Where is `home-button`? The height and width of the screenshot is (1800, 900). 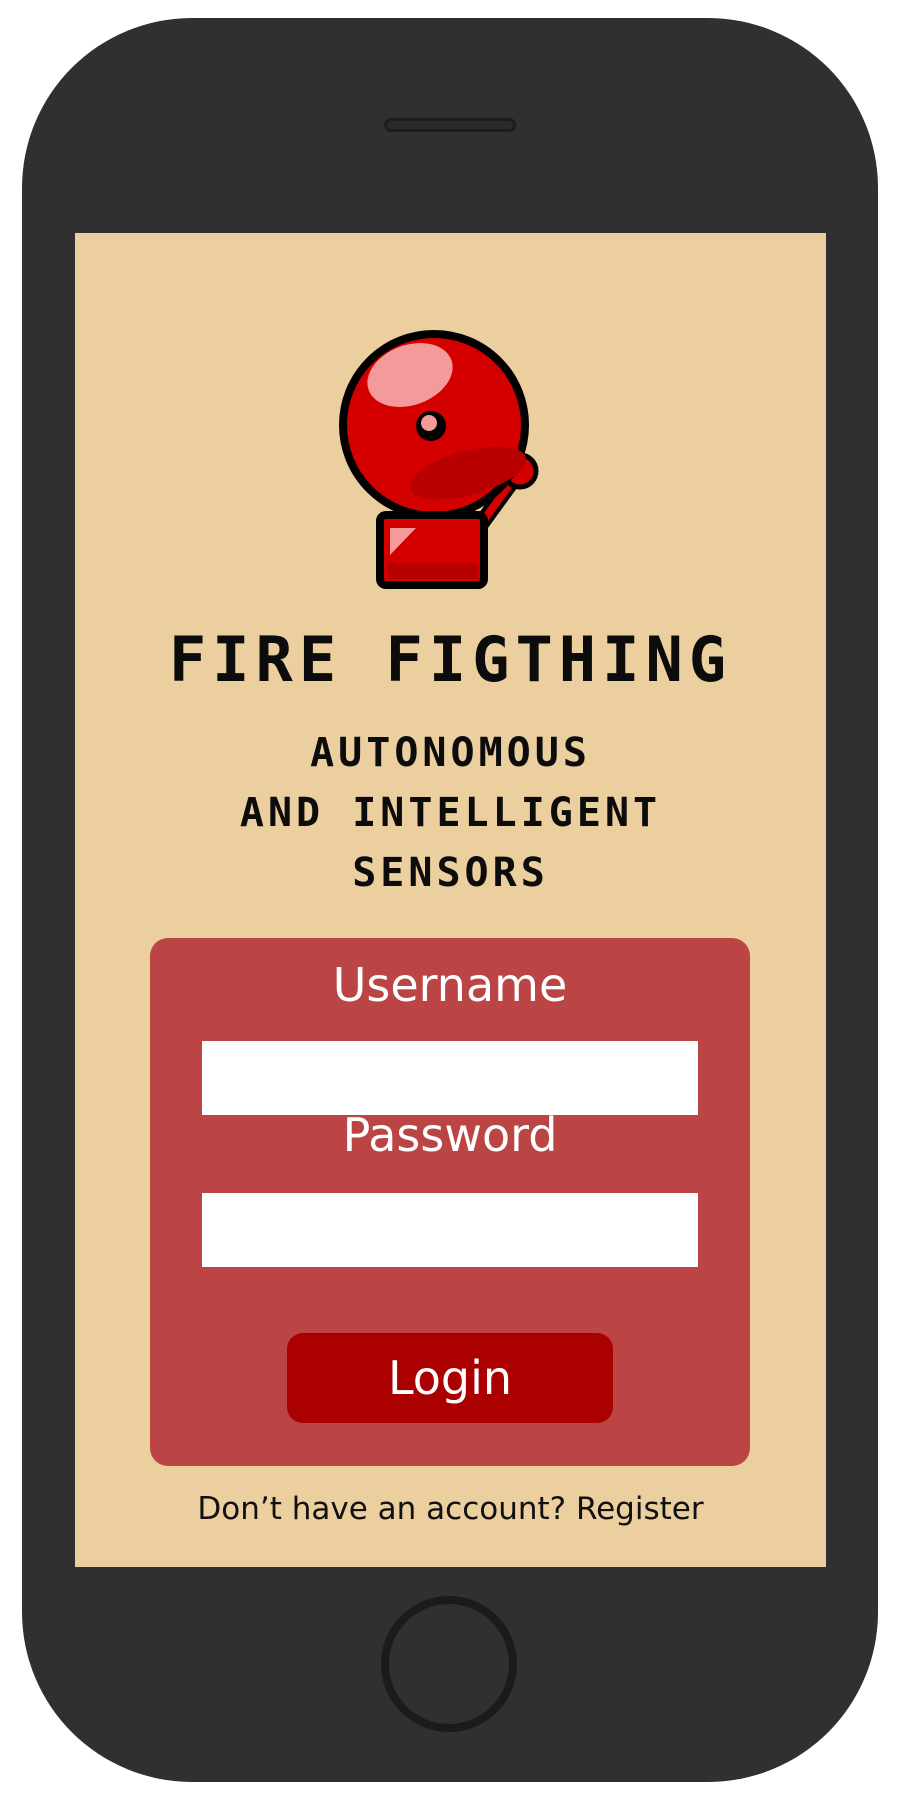 home-button is located at coordinates (449, 1664).